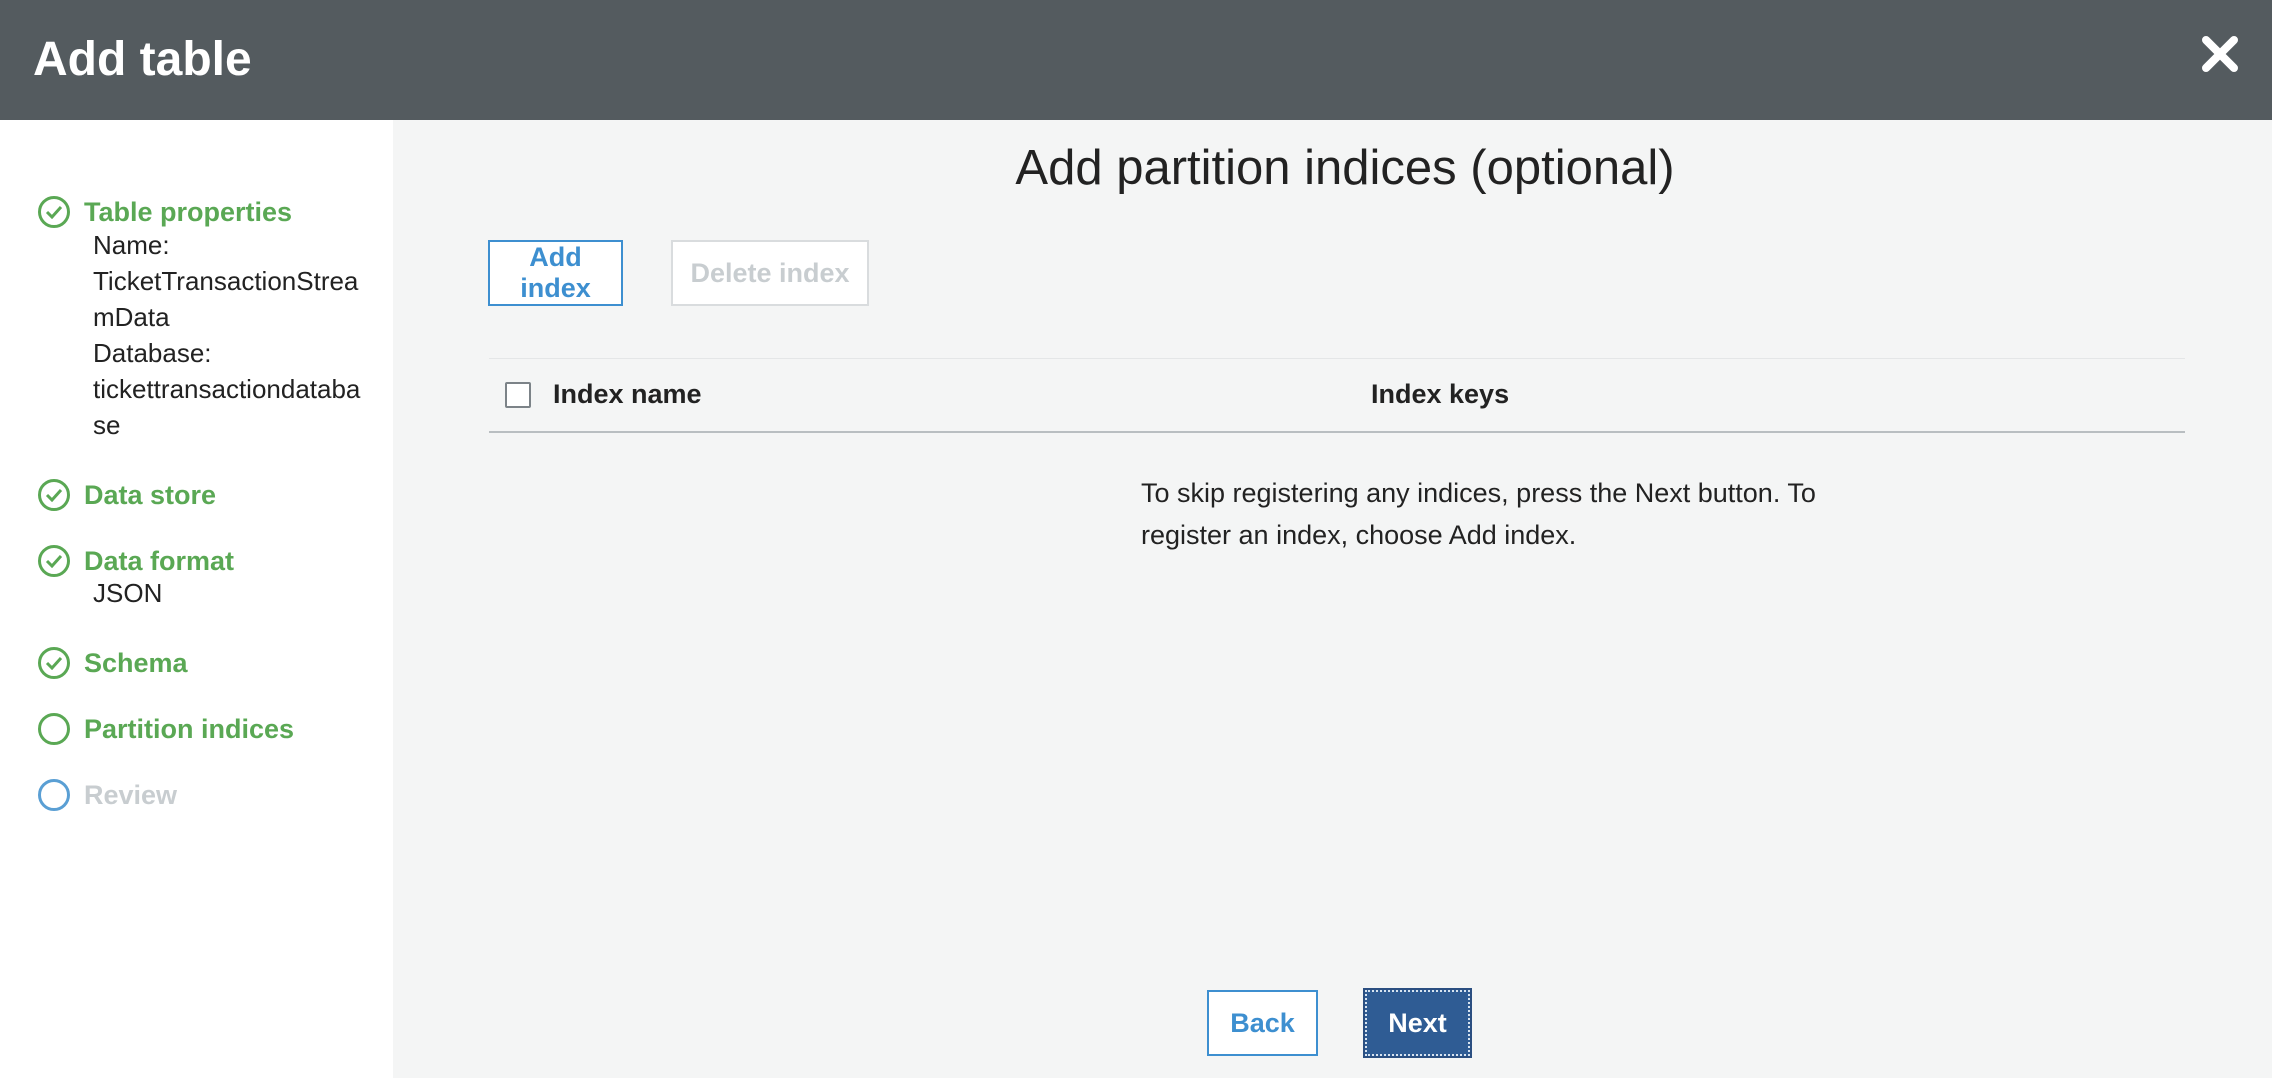 This screenshot has height=1078, width=2272. Describe the element at coordinates (1262, 1023) in the screenshot. I see `back-button: Back` at that location.